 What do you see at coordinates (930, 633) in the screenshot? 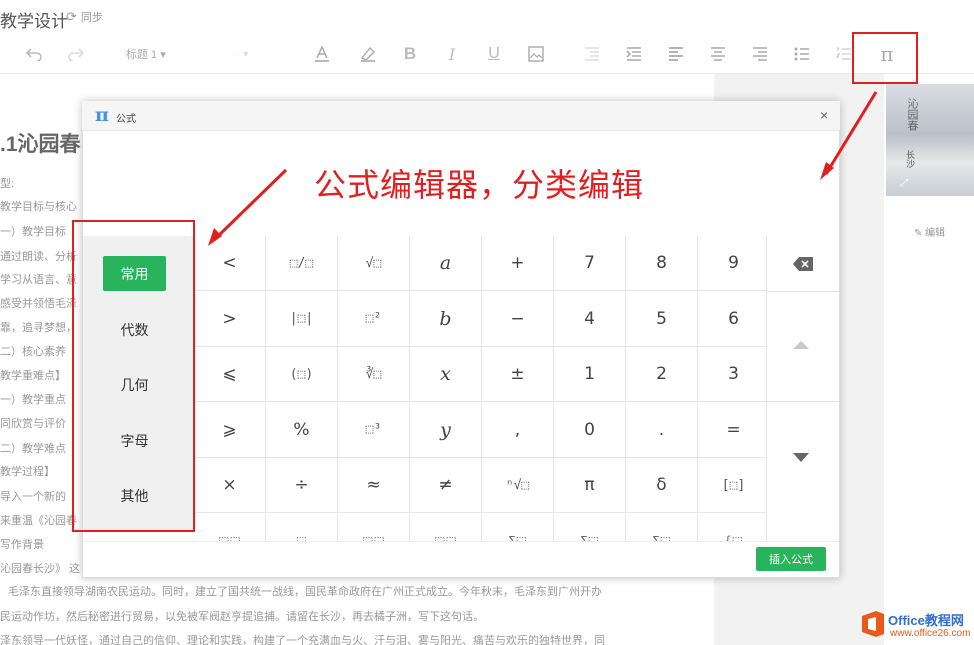
I see `watermark-url: www.office26.com` at bounding box center [930, 633].